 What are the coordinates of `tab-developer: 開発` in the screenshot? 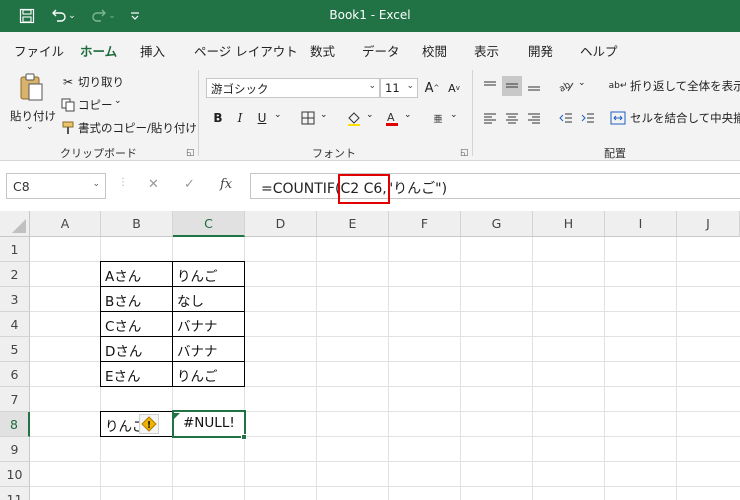 It's located at (540, 50).